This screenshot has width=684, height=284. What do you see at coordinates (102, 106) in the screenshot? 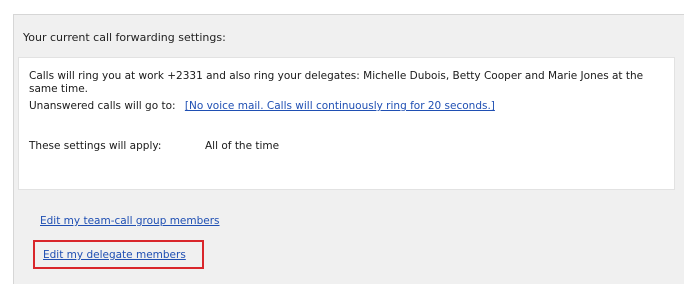
I see `unanswered-label: Unanswered calls will go to:` at bounding box center [102, 106].